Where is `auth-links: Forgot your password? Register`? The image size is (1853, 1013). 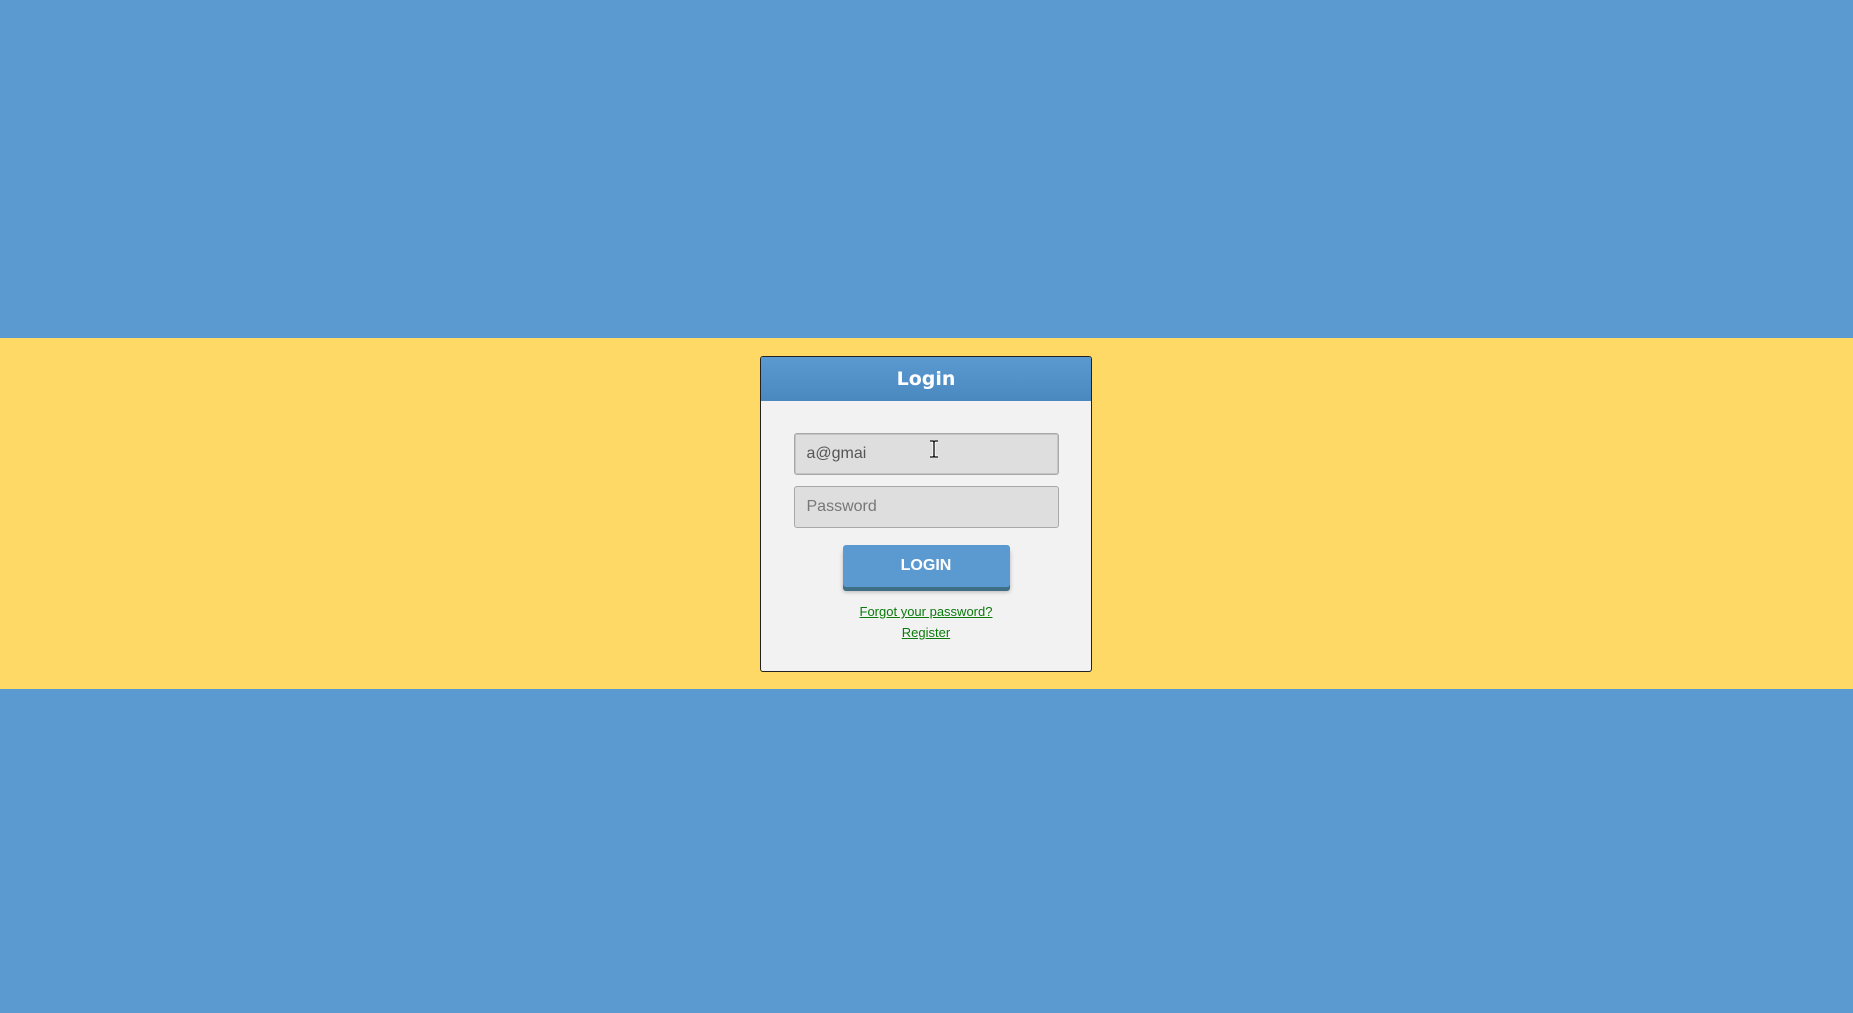
auth-links: Forgot your password? Register is located at coordinates (926, 622).